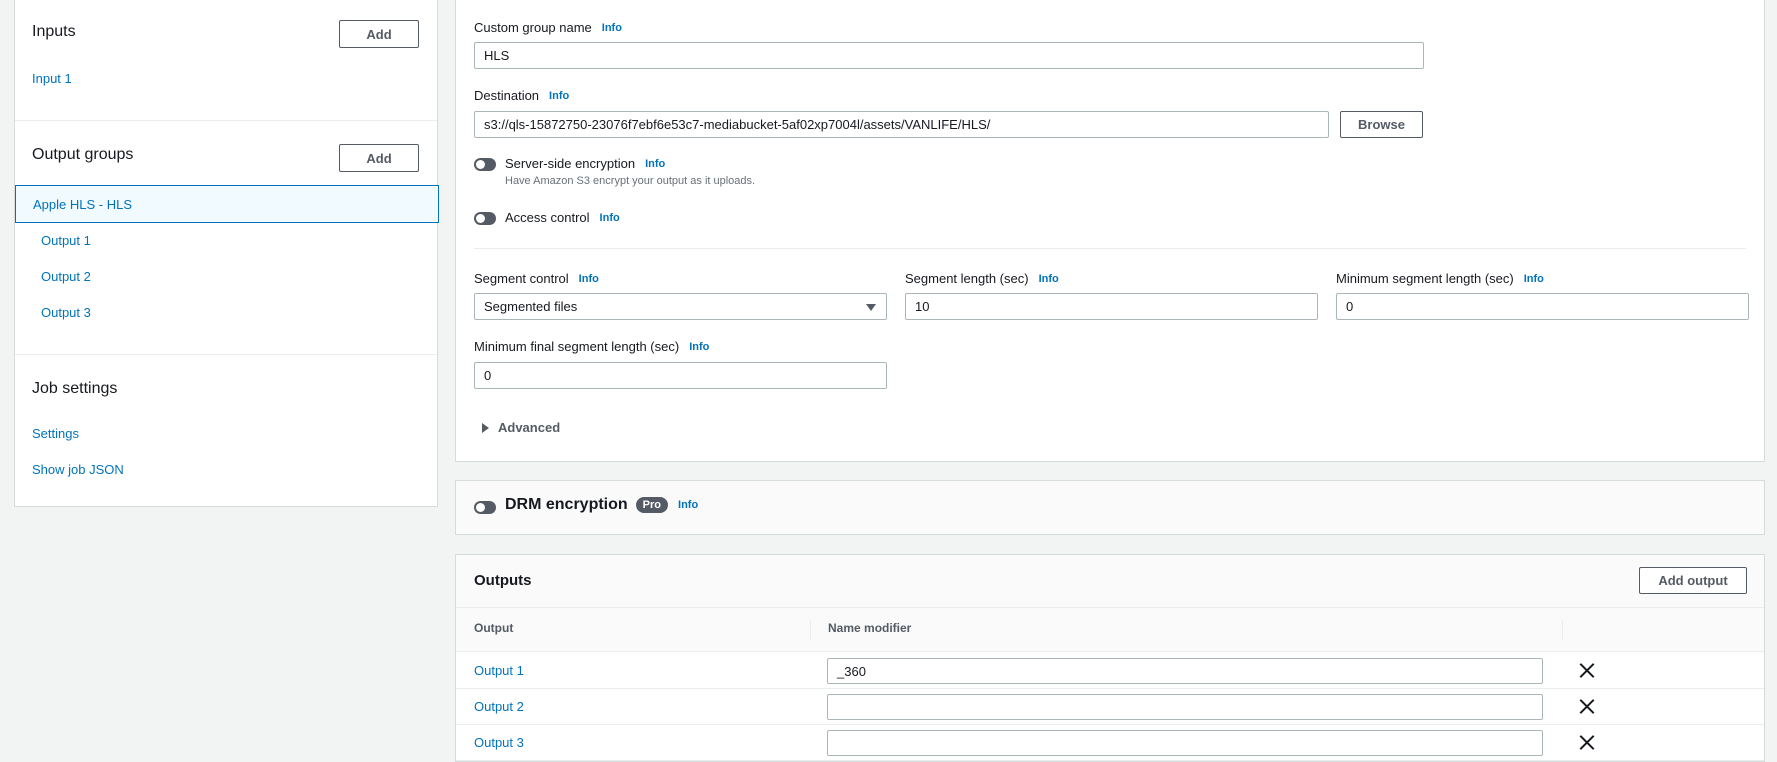 This screenshot has height=762, width=1777. What do you see at coordinates (680, 375) in the screenshot?
I see `min-final-segment-input: 0` at bounding box center [680, 375].